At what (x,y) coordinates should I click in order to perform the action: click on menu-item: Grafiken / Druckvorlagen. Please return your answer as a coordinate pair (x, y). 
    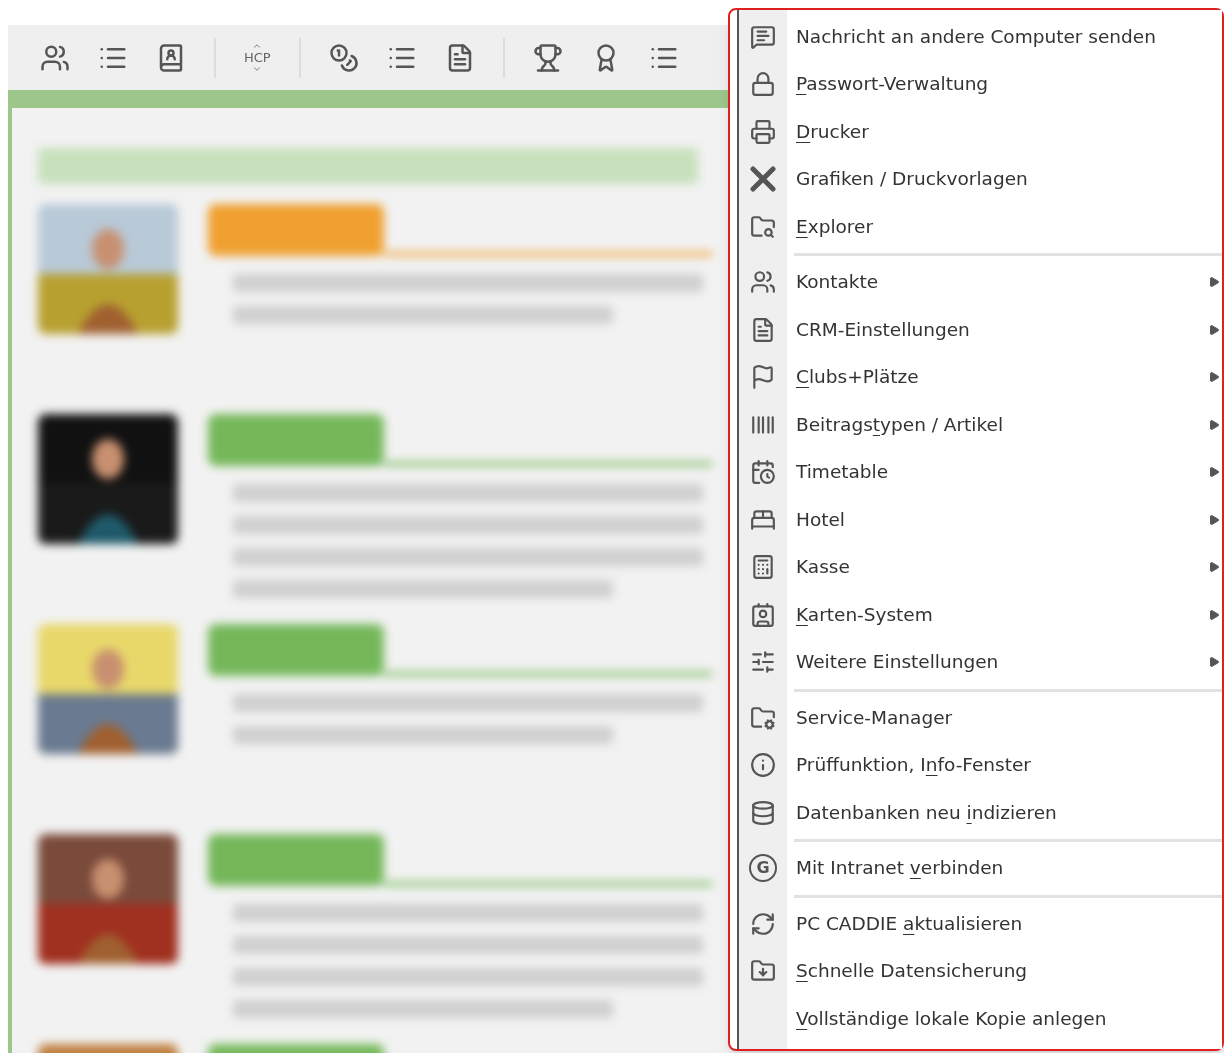
    Looking at the image, I should click on (980, 179).